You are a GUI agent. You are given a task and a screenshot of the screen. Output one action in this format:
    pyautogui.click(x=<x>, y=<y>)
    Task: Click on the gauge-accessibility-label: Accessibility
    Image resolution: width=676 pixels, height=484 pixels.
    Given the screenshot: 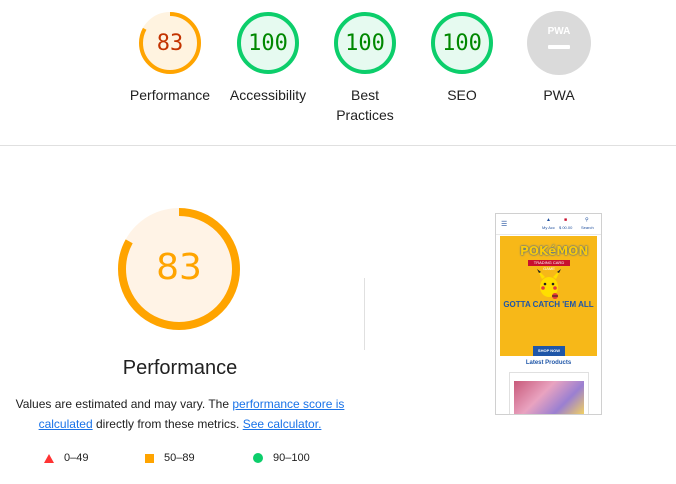 What is the action you would take?
    pyautogui.click(x=268, y=95)
    